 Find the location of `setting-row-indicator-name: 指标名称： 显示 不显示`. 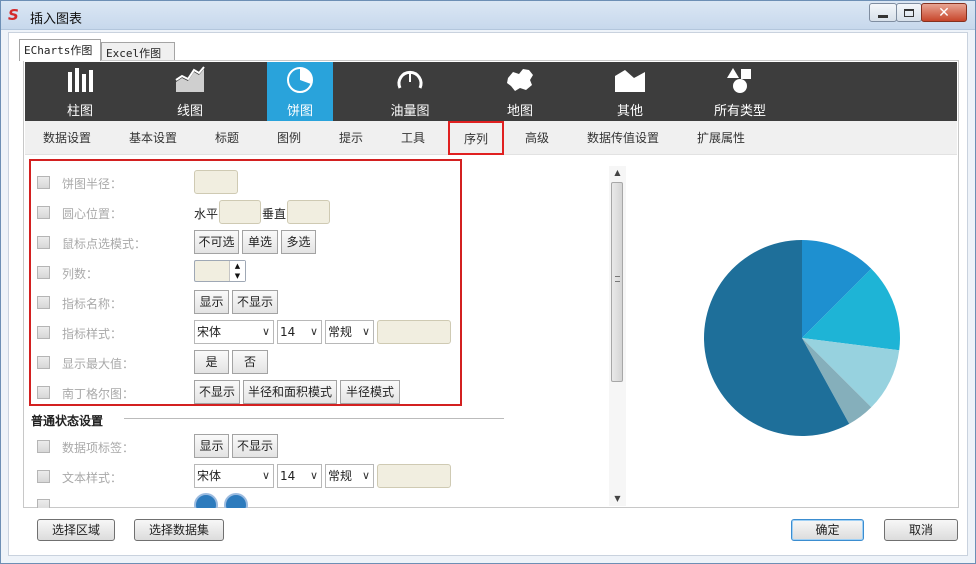

setting-row-indicator-name: 指标名称： 显示 不显示 is located at coordinates (315, 302).